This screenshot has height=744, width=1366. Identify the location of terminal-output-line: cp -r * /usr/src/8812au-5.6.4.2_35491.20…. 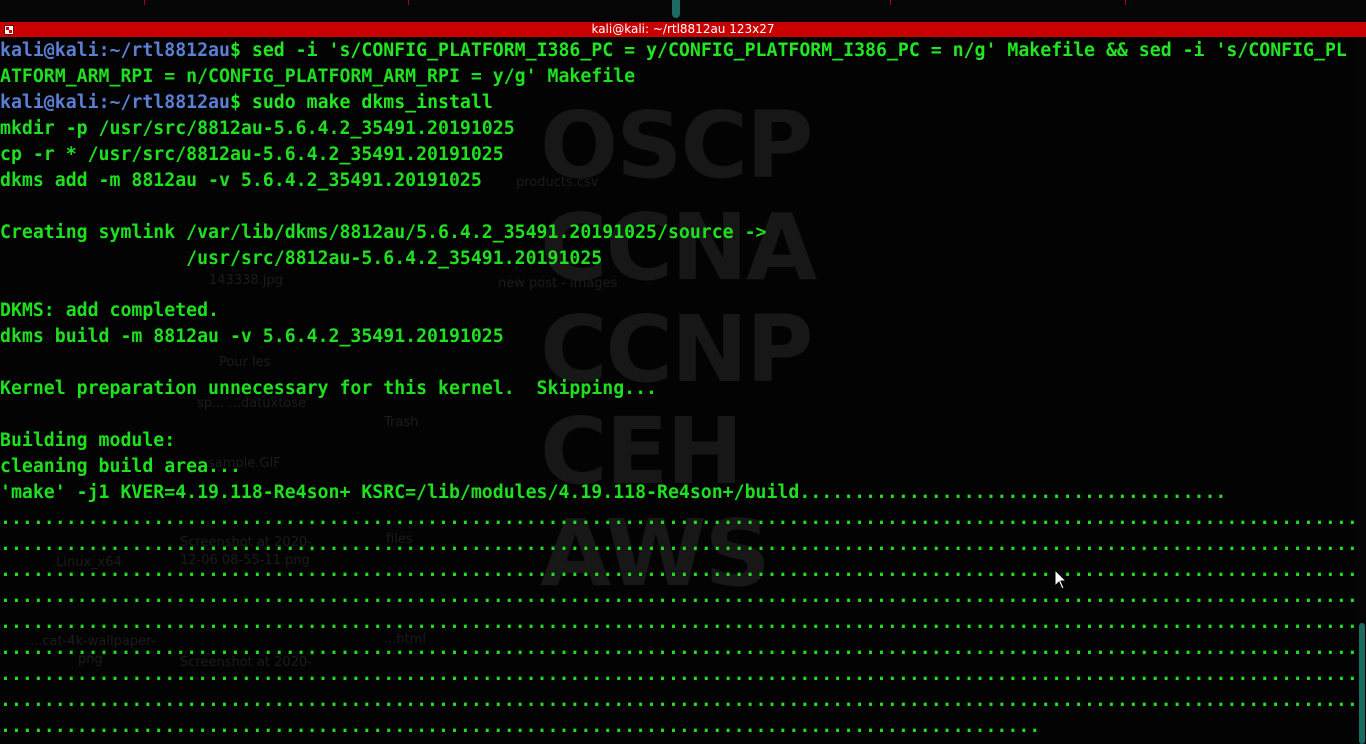
(679, 155).